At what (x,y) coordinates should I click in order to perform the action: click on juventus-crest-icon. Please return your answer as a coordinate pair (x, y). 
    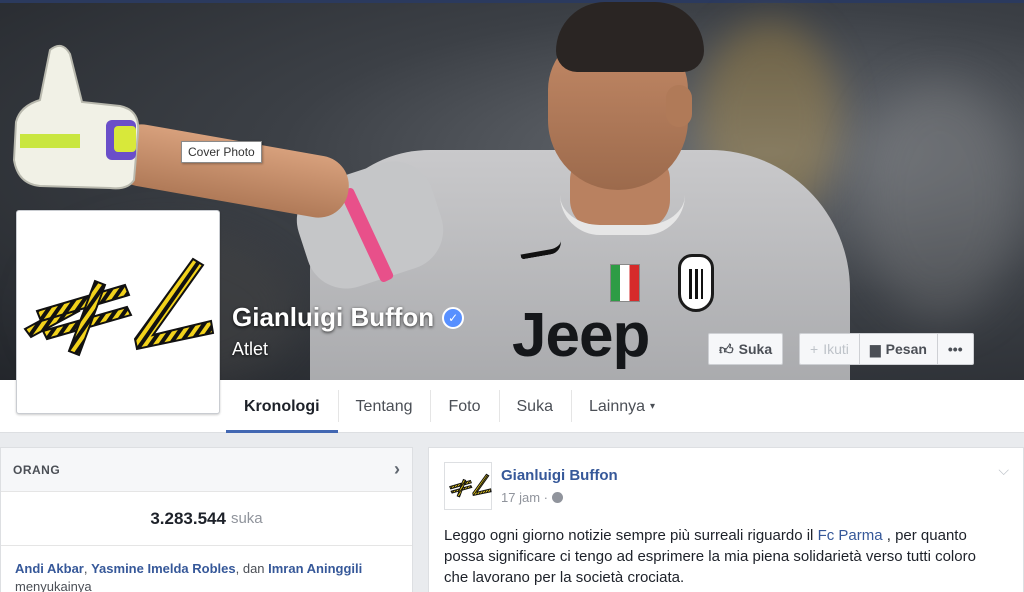
    Looking at the image, I should click on (696, 283).